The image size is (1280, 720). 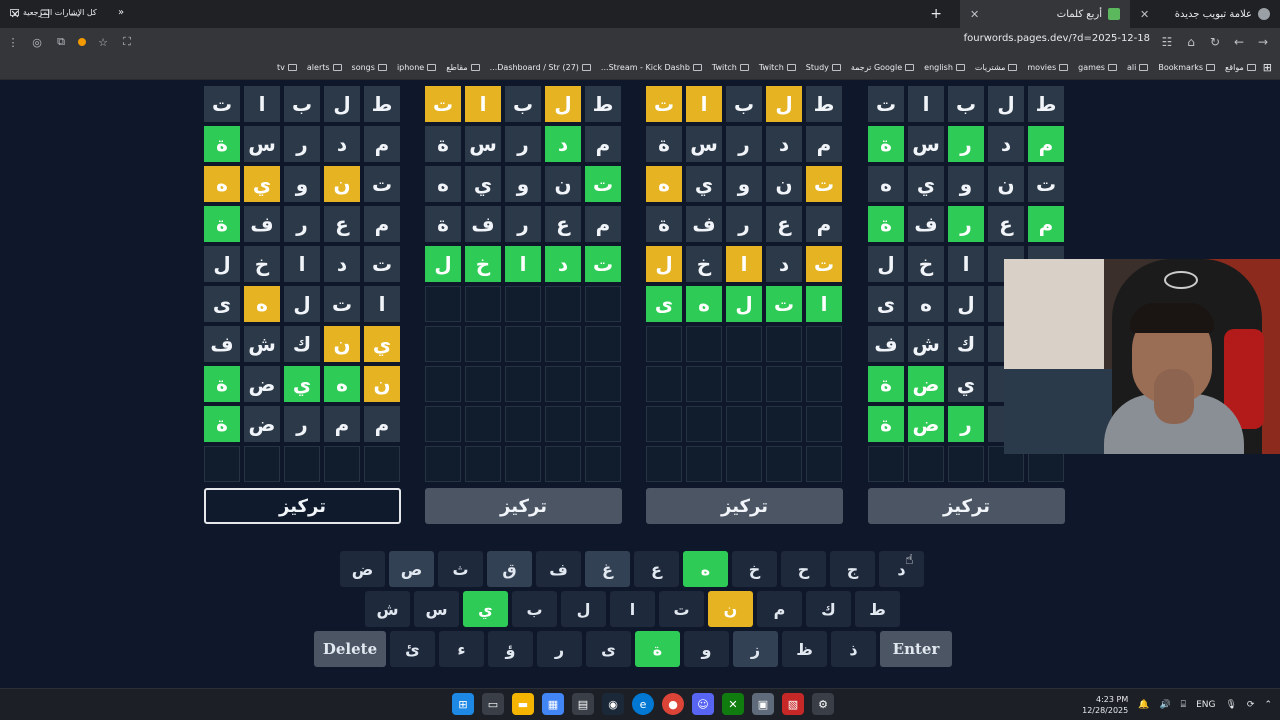 What do you see at coordinates (632, 609) in the screenshot?
I see `key: ا` at bounding box center [632, 609].